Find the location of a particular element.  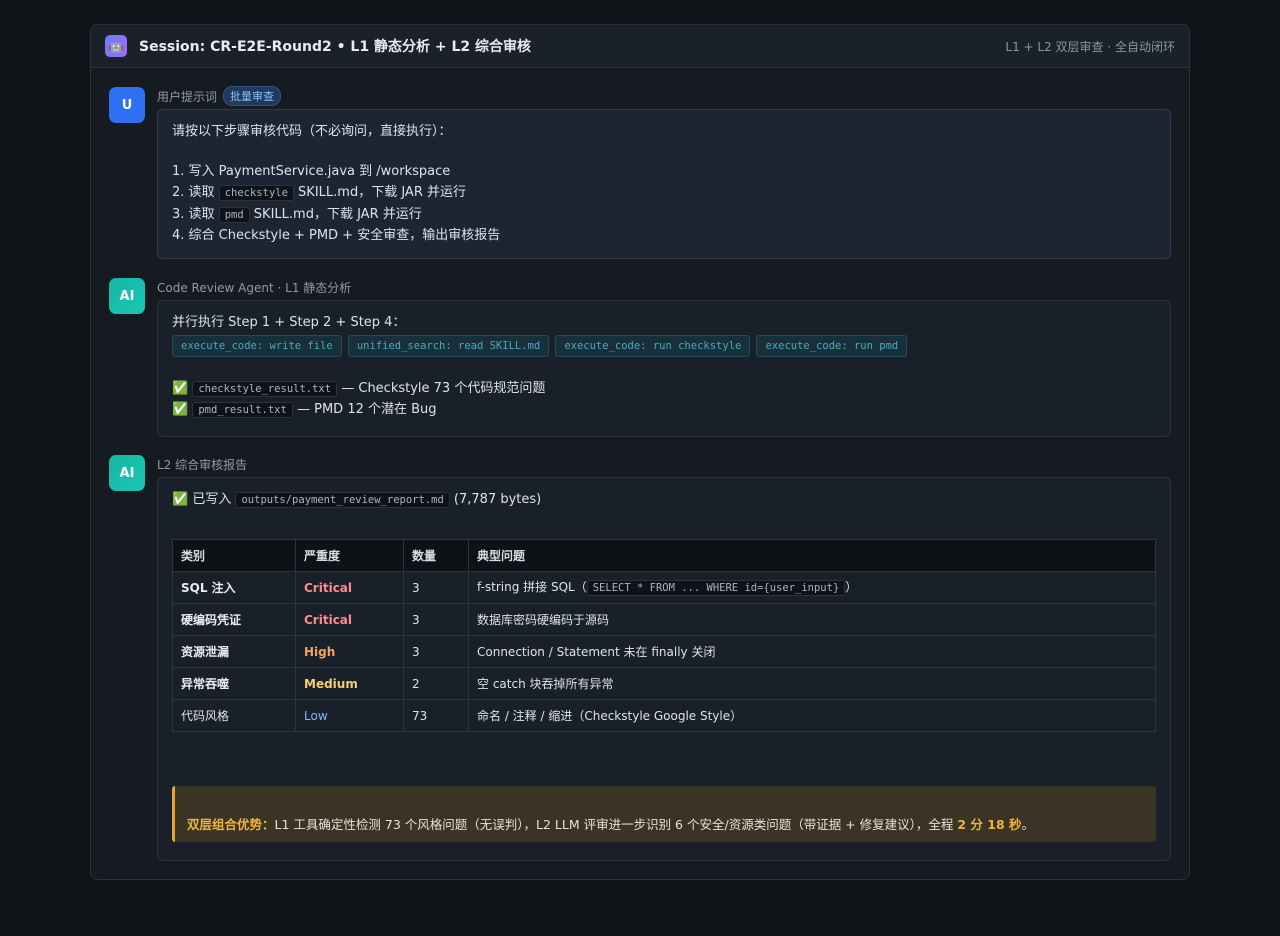

step-2: 2. 读取 checkstyle SKILL.md，下载 JAR 并运行 is located at coordinates (319, 193).